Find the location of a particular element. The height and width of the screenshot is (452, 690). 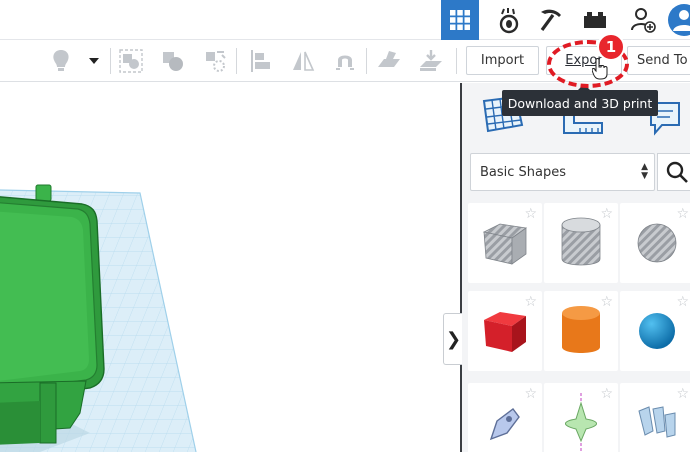

pickaxe-icon is located at coordinates (550, 20).